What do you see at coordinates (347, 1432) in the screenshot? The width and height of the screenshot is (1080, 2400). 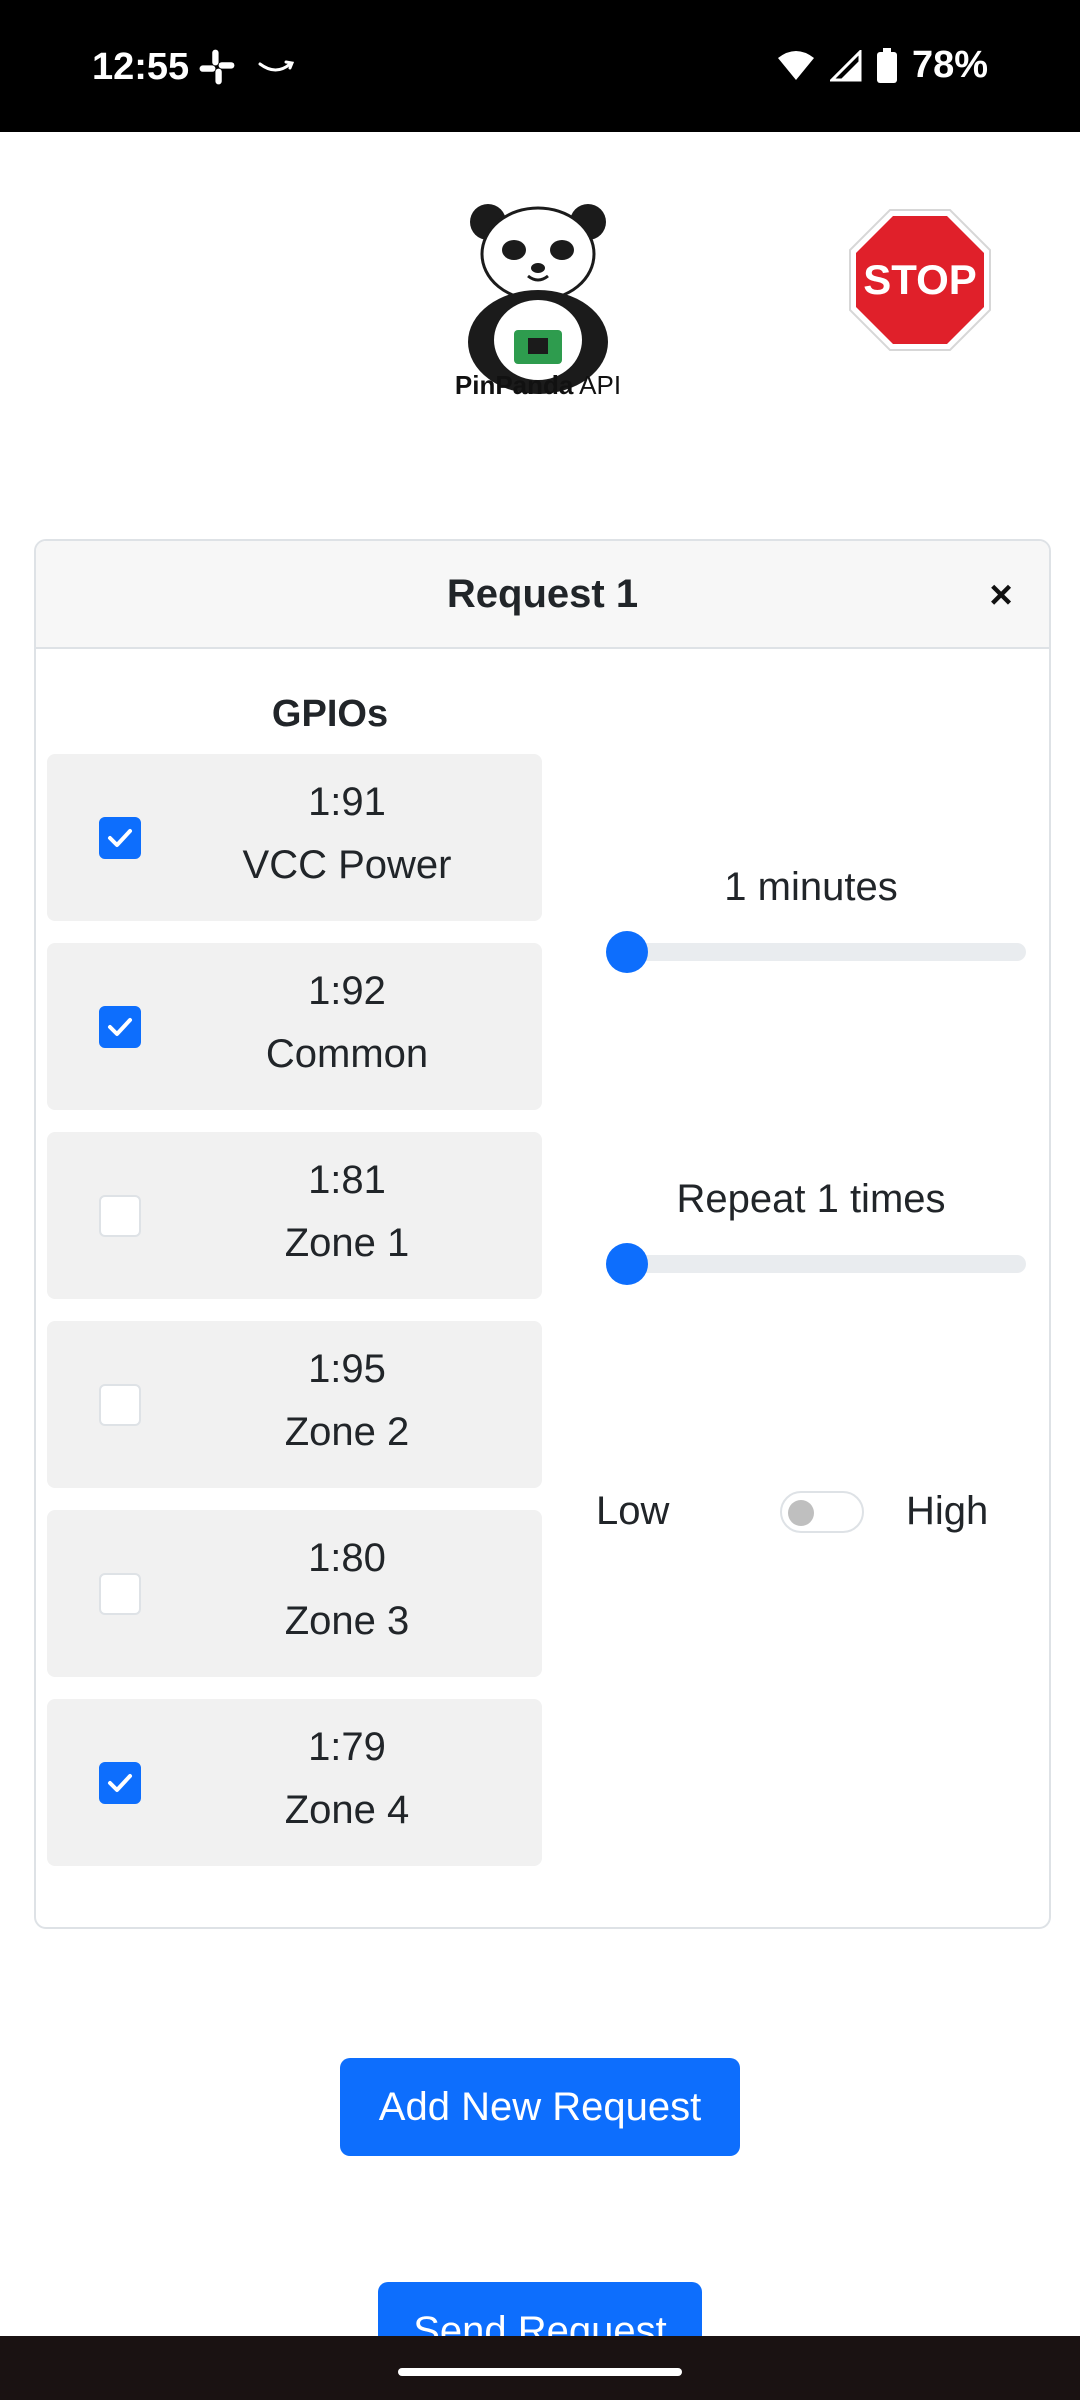 I see `gpio-name: Zone 2` at bounding box center [347, 1432].